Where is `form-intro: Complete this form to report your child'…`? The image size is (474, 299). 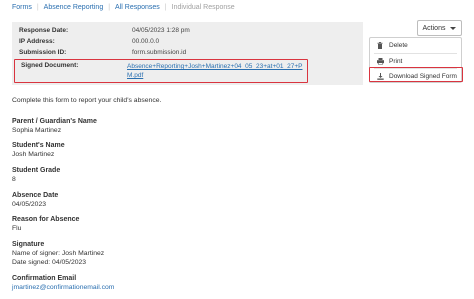 form-intro: Complete this form to report your child'… is located at coordinates (87, 100).